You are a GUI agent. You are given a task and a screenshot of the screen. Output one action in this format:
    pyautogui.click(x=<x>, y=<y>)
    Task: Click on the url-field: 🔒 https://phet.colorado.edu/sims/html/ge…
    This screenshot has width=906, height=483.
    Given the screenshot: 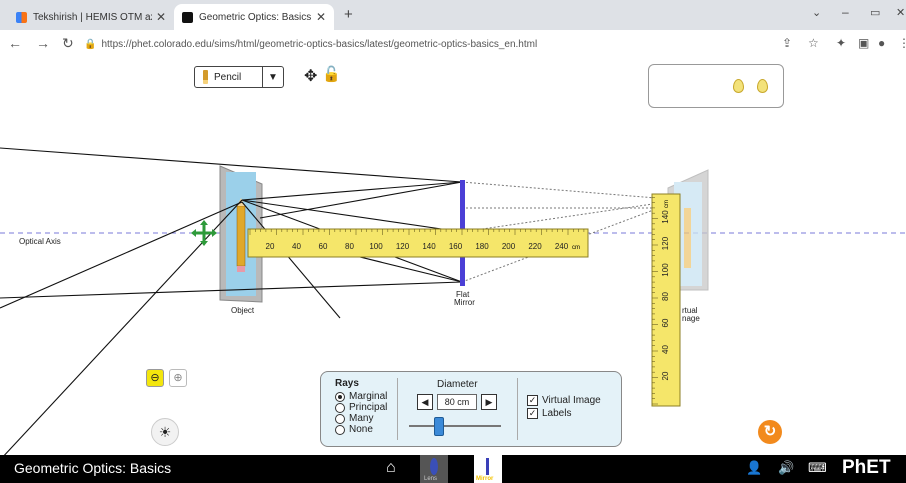 What is the action you would take?
    pyautogui.click(x=434, y=44)
    